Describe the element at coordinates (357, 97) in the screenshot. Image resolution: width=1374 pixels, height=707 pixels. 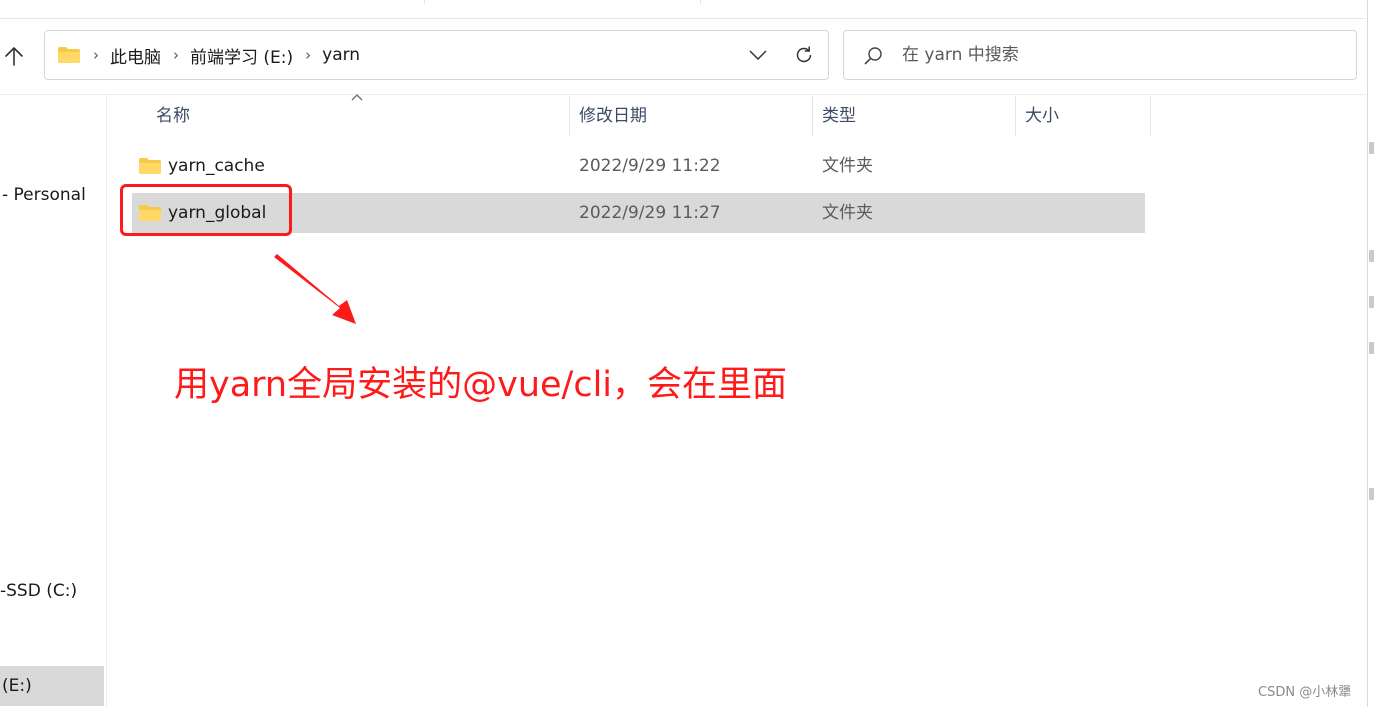
I see `sort-up-icon` at that location.